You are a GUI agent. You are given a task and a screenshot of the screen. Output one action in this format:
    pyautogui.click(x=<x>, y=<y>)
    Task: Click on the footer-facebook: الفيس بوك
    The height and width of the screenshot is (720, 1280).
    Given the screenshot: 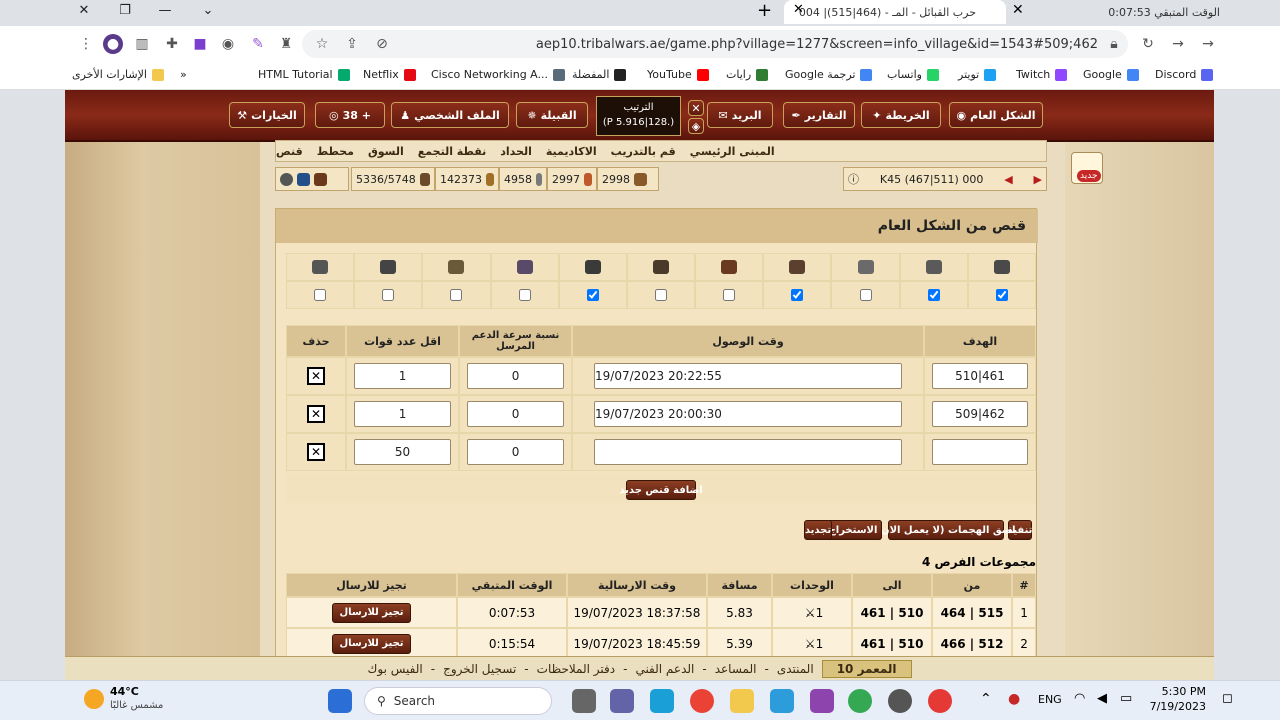 What is the action you would take?
    pyautogui.click(x=395, y=669)
    